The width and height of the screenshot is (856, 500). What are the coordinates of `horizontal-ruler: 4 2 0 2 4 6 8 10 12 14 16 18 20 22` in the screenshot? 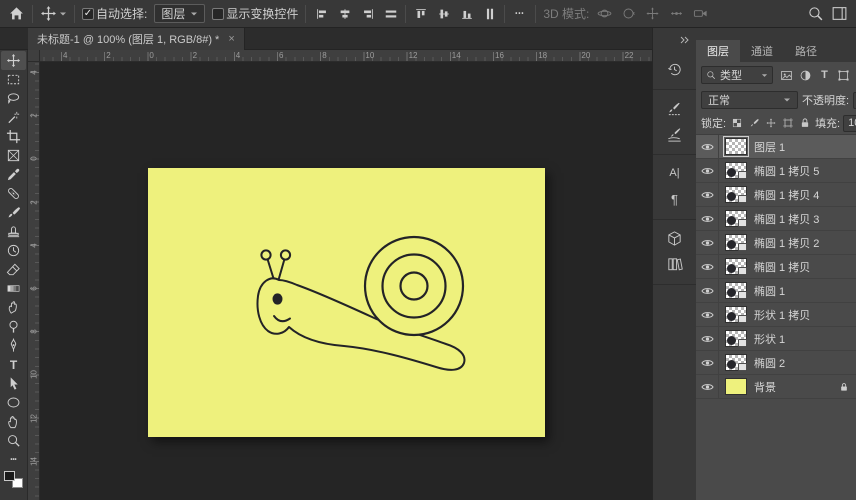 It's located at (340, 56).